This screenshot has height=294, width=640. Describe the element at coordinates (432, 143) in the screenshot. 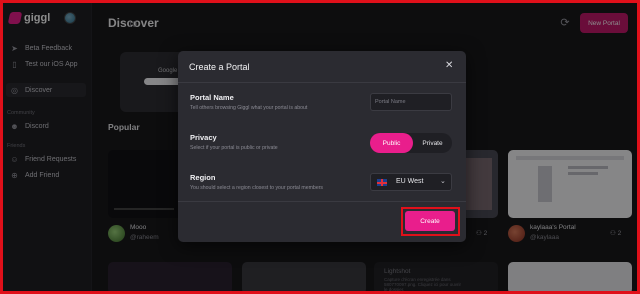

I see `private-option: Private` at that location.